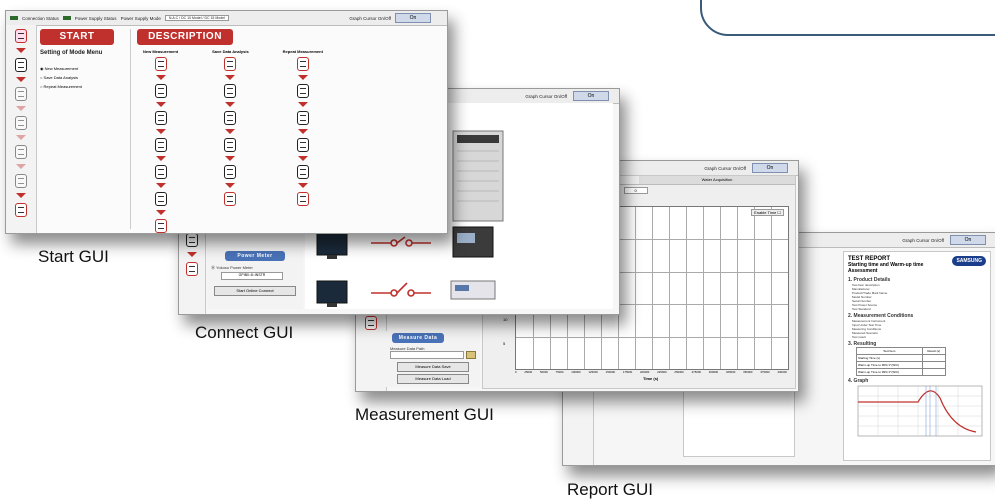 The image size is (995, 503). Describe the element at coordinates (71, 53) in the screenshot. I see `mode-menu-title: Setting of Mode Menu` at that location.